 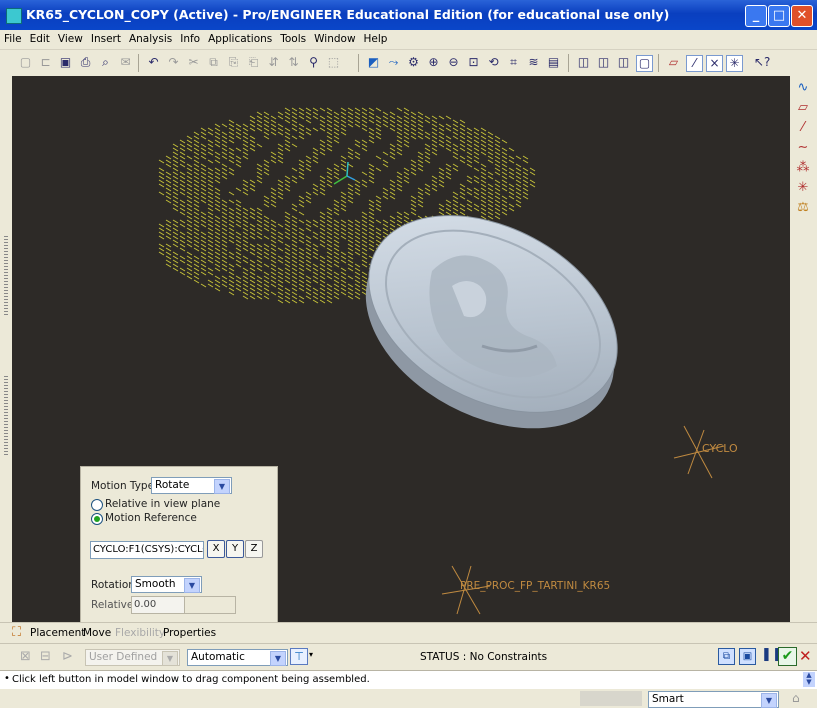 What do you see at coordinates (132, 657) in the screenshot?
I see `user-defined-select: User Defined ▼` at bounding box center [132, 657].